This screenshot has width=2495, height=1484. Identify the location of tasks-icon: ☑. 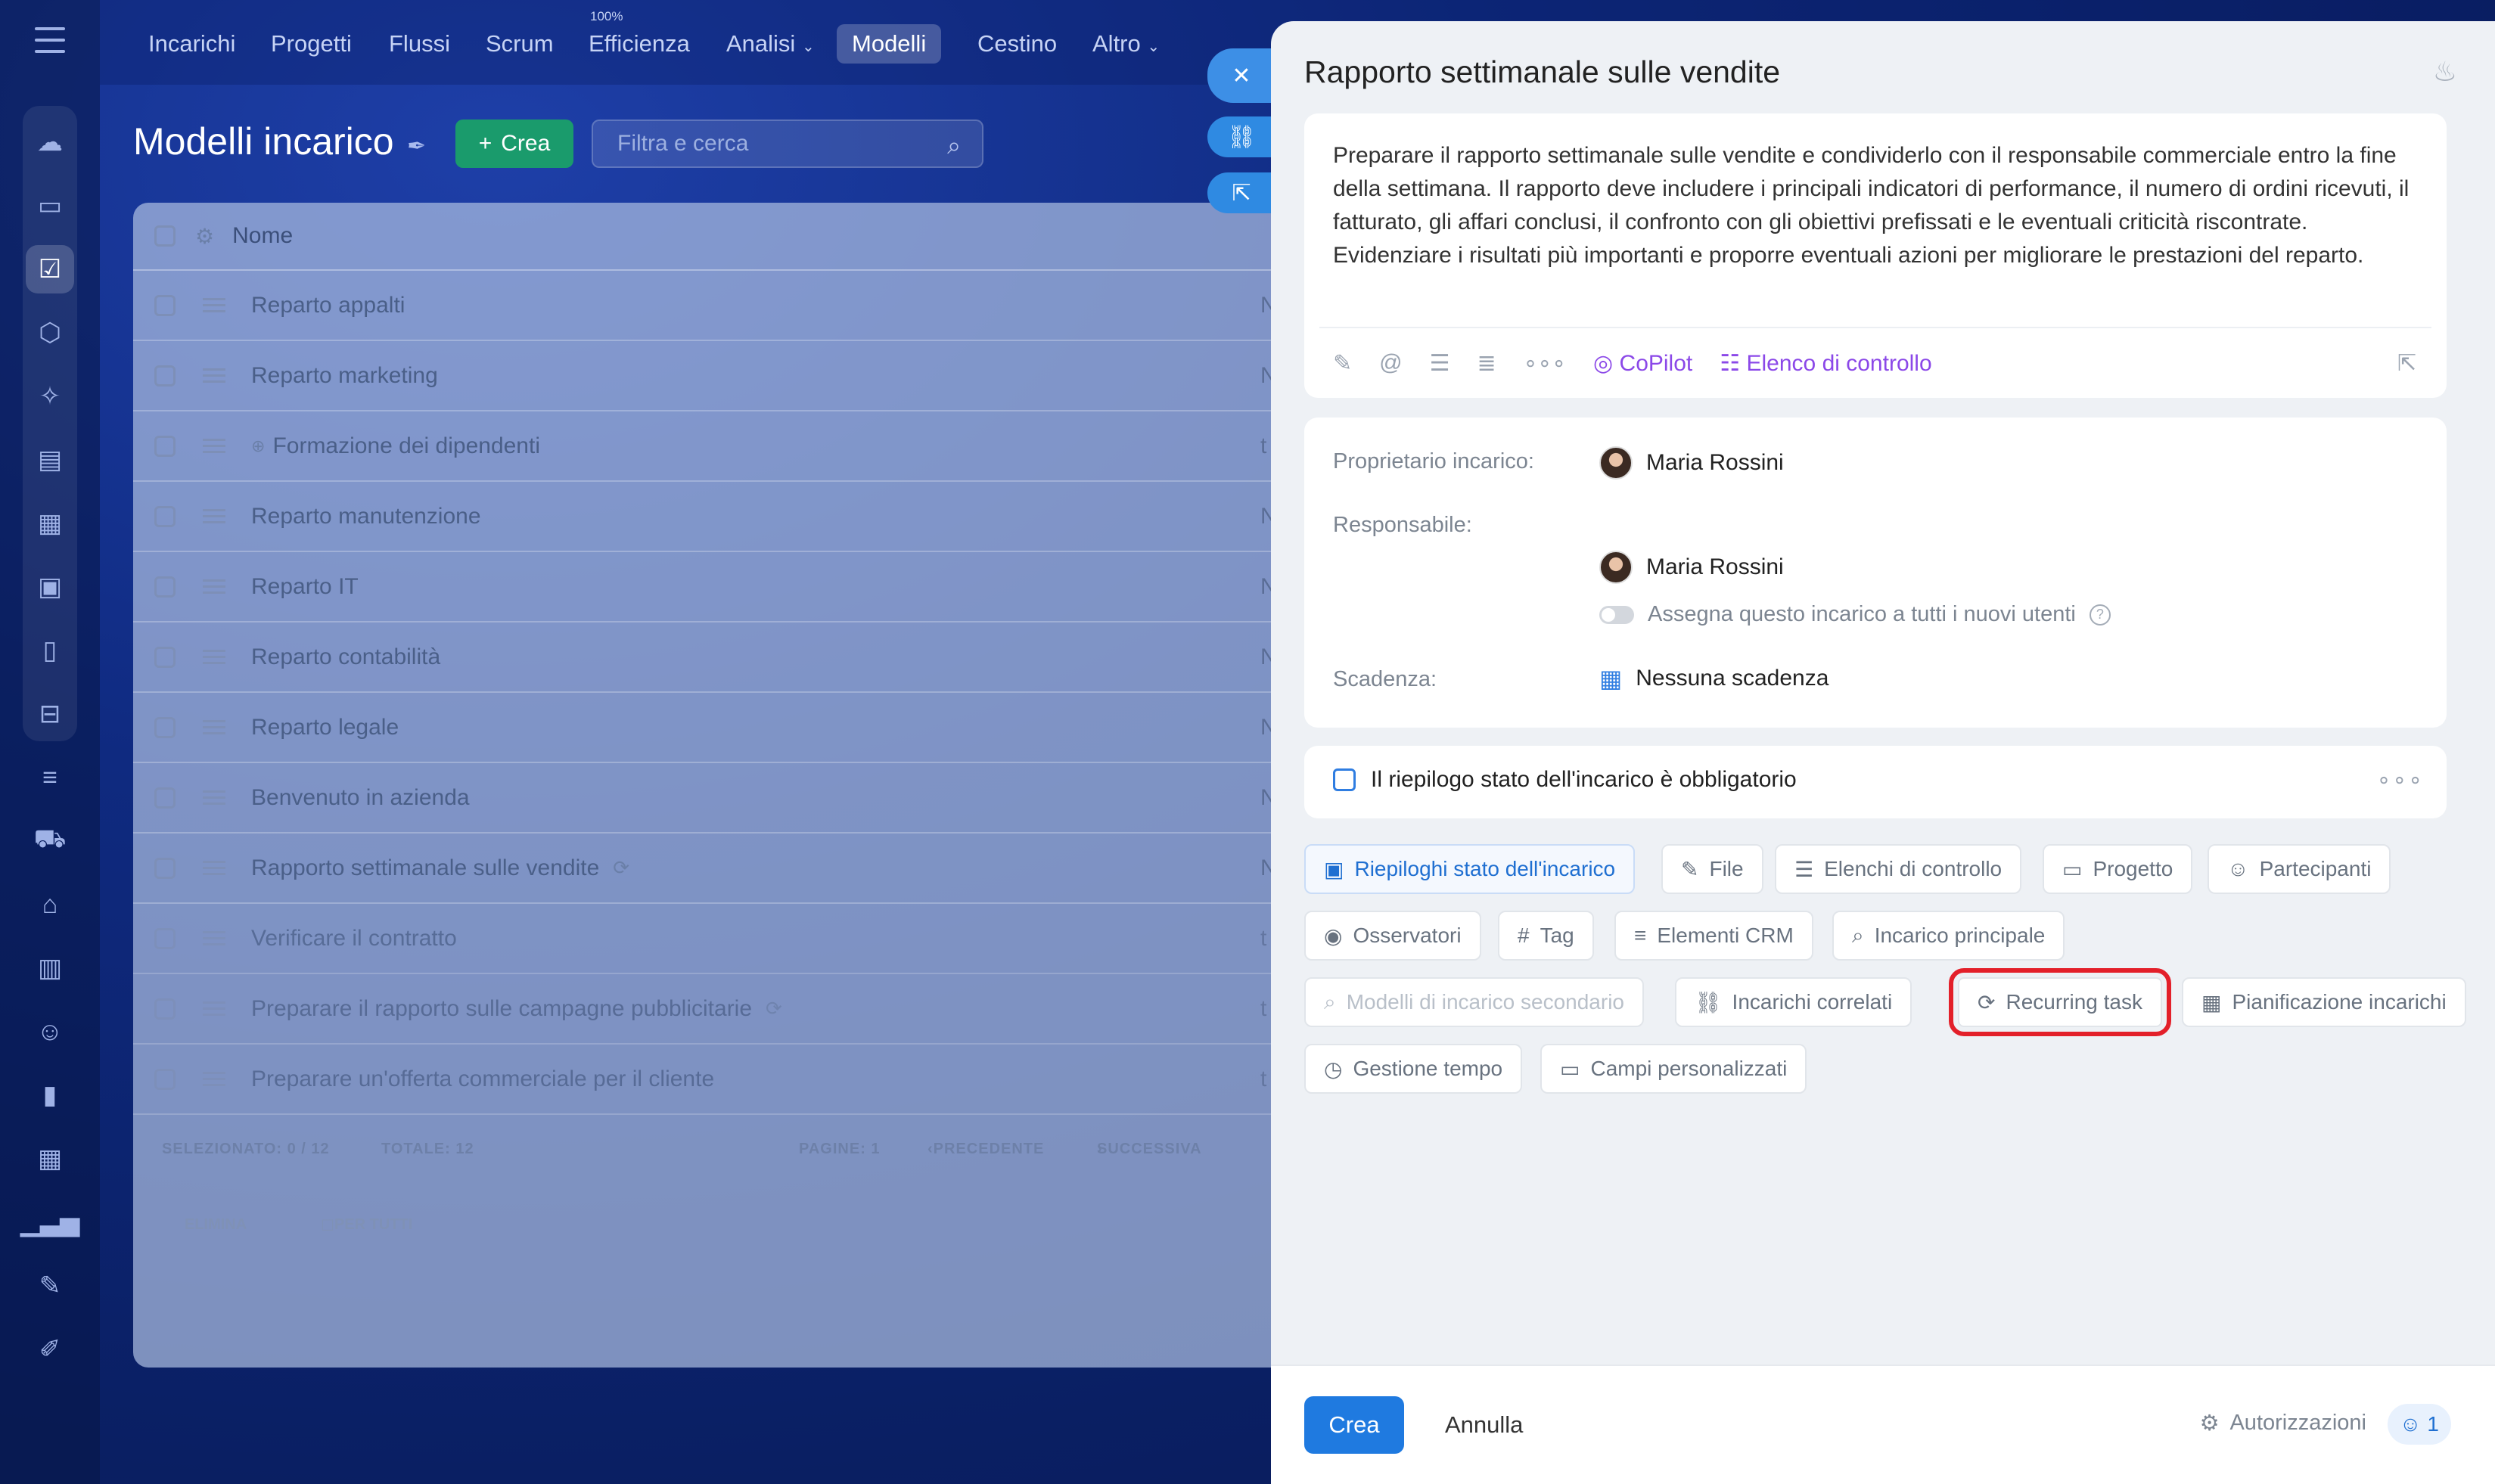
(50, 269).